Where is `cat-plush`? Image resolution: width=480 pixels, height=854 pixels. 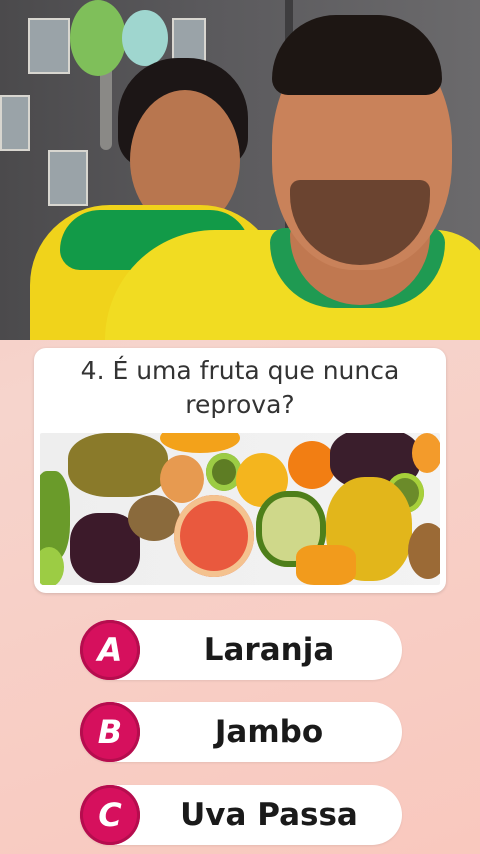
cat-plush is located at coordinates (145, 38).